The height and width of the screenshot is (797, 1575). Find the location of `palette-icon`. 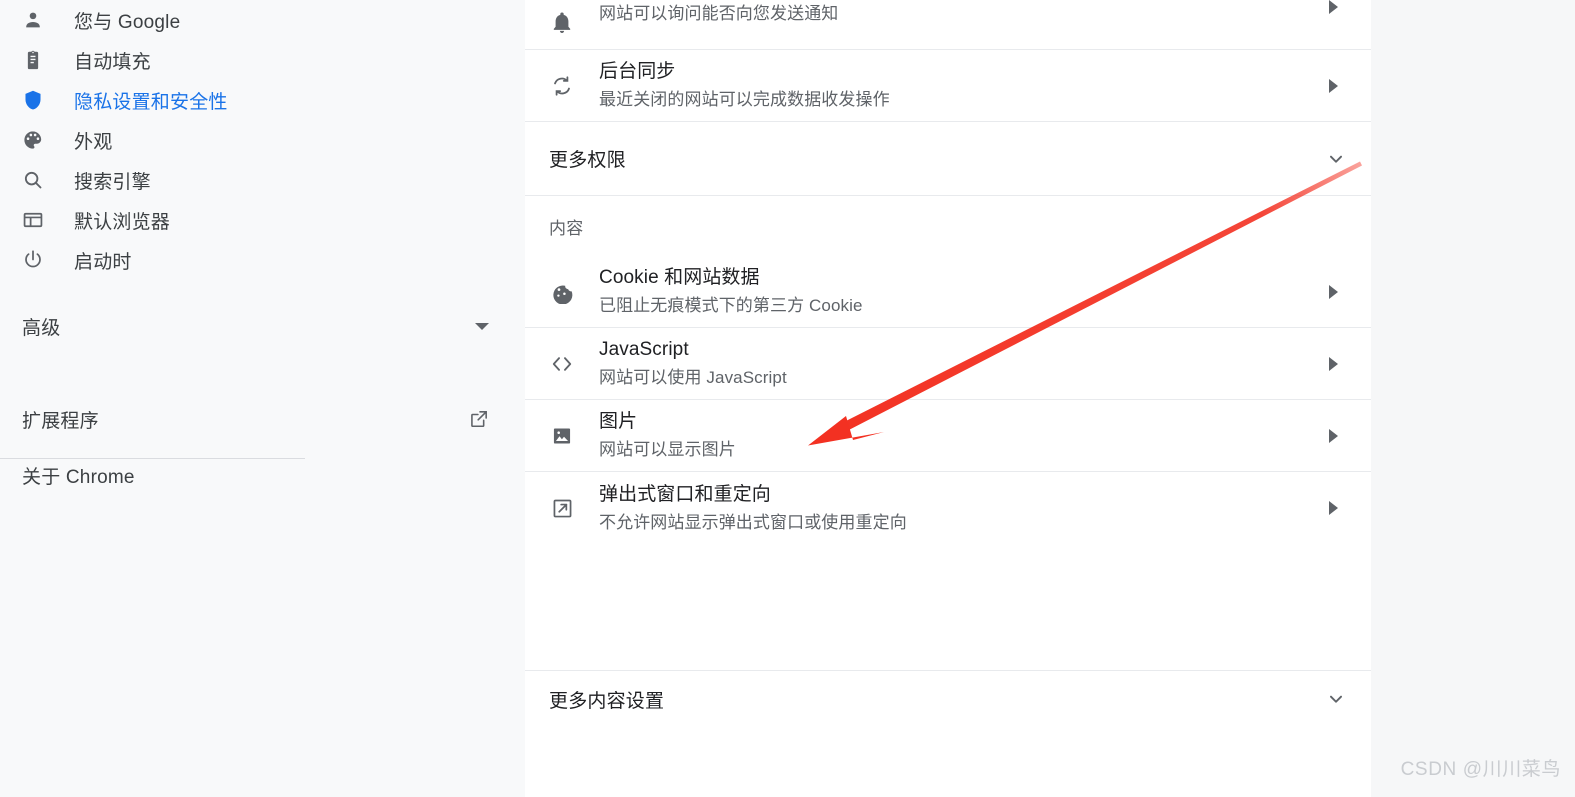

palette-icon is located at coordinates (36, 140).